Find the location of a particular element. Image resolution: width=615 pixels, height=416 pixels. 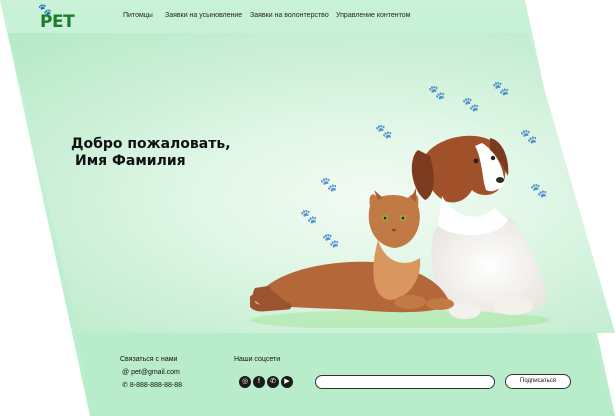

facebook-icon: f is located at coordinates (259, 382).